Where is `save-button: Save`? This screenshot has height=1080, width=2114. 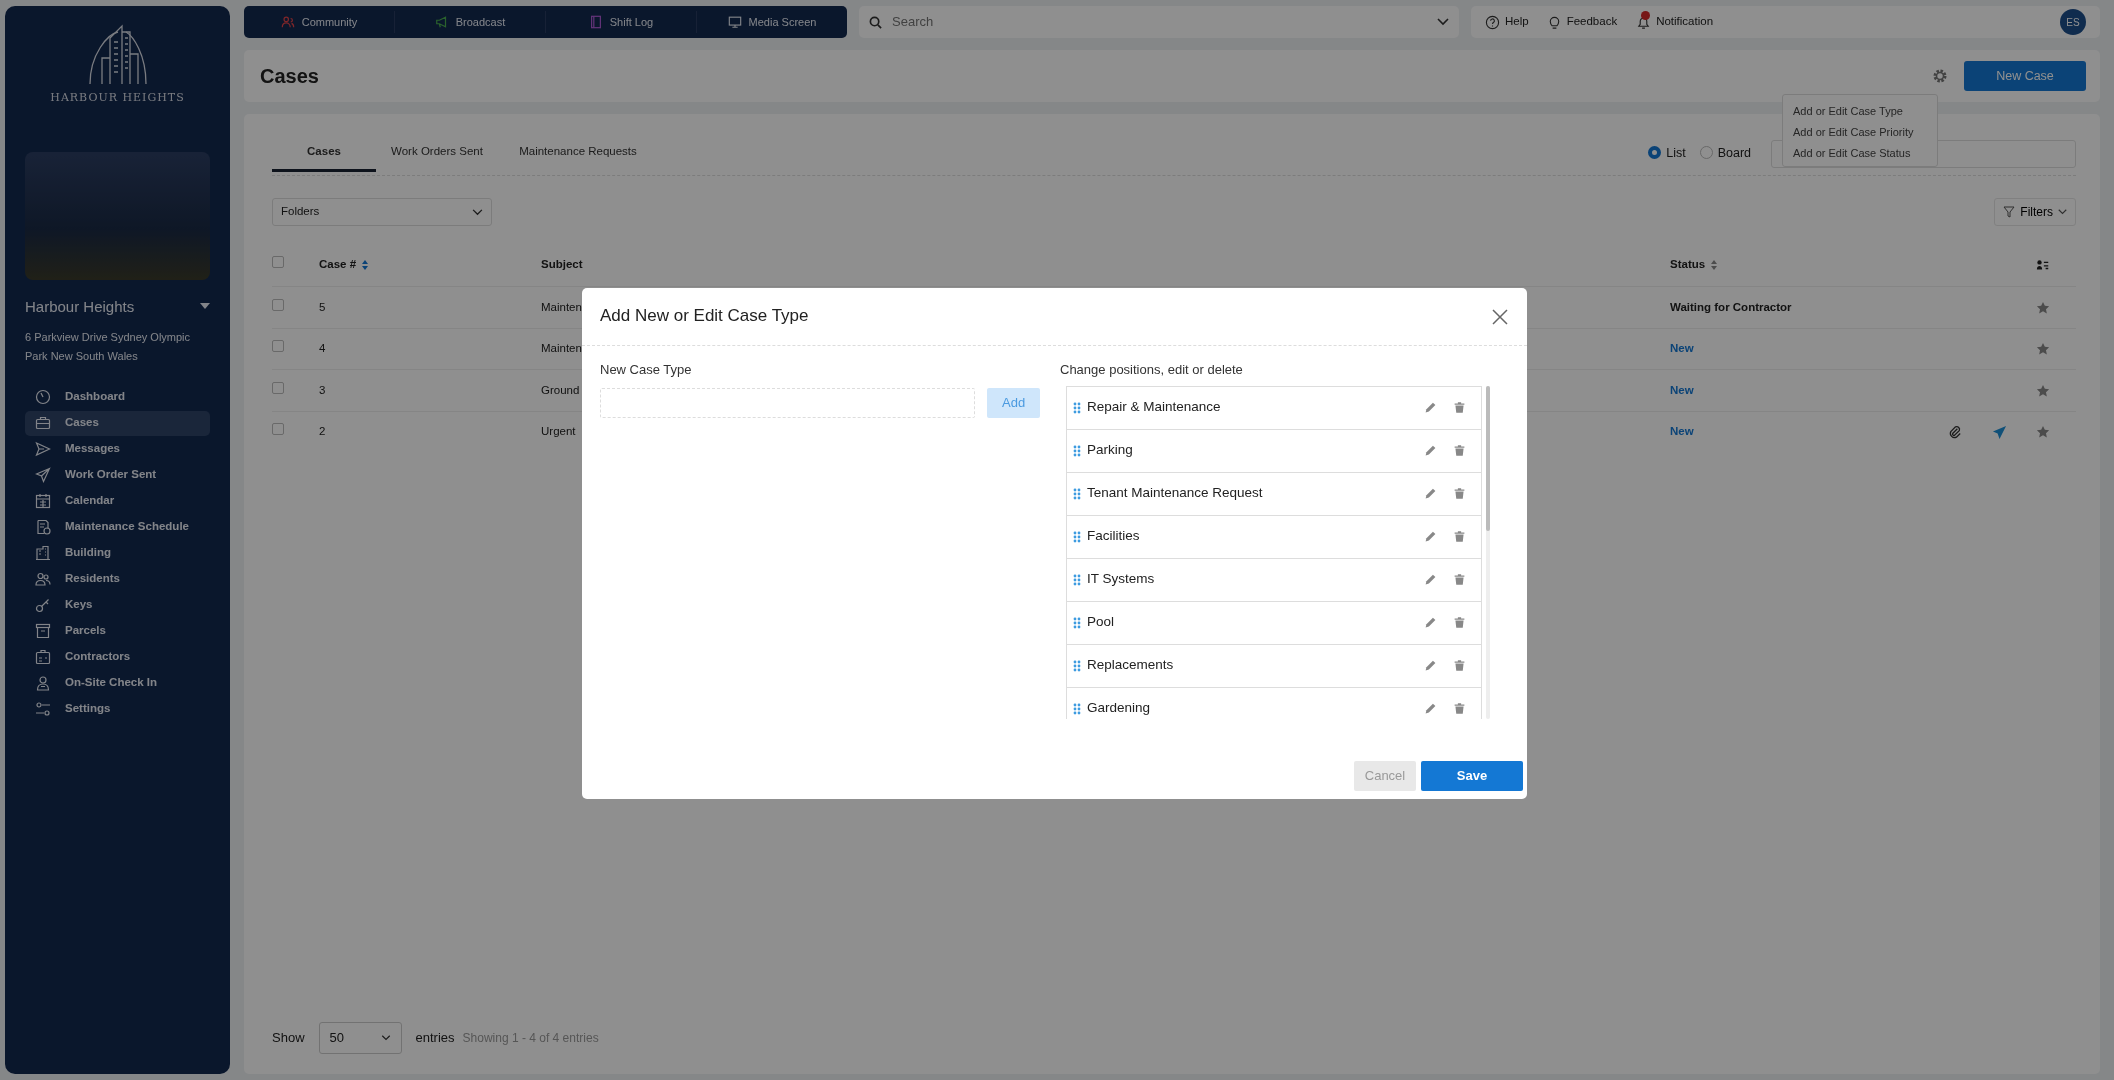
save-button: Save is located at coordinates (1472, 776).